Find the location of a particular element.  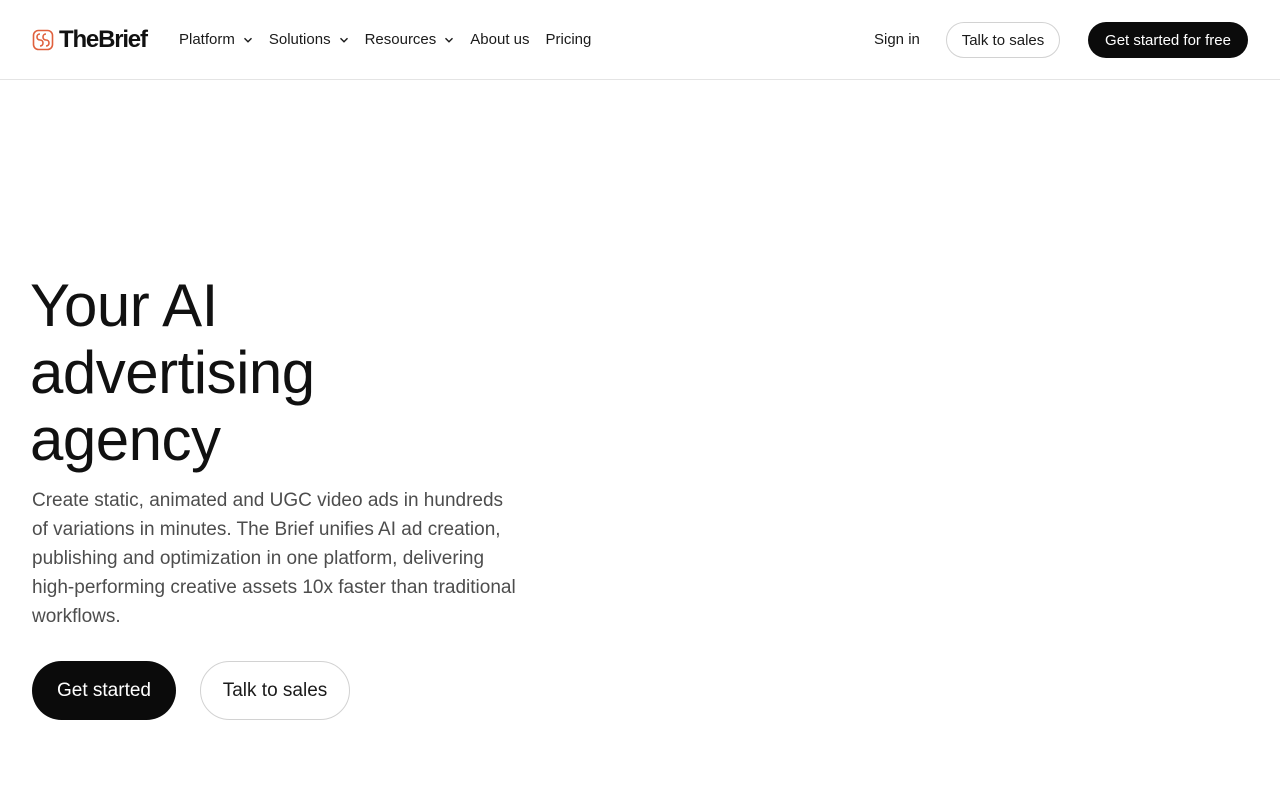

nav-item-label: Platform is located at coordinates (207, 39).